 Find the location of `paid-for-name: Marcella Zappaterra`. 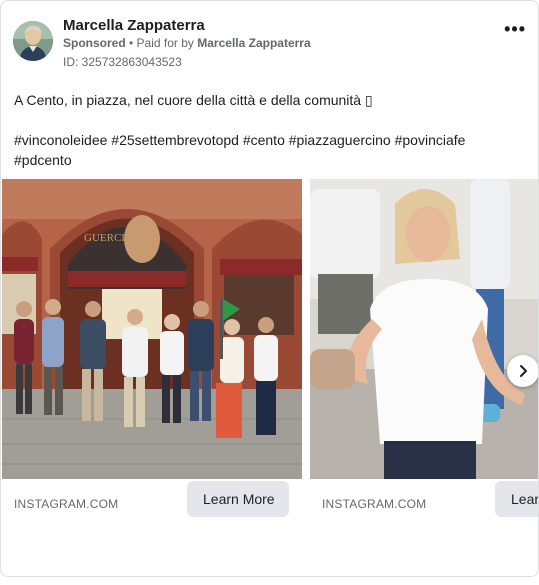

paid-for-name: Marcella Zappaterra is located at coordinates (254, 43).